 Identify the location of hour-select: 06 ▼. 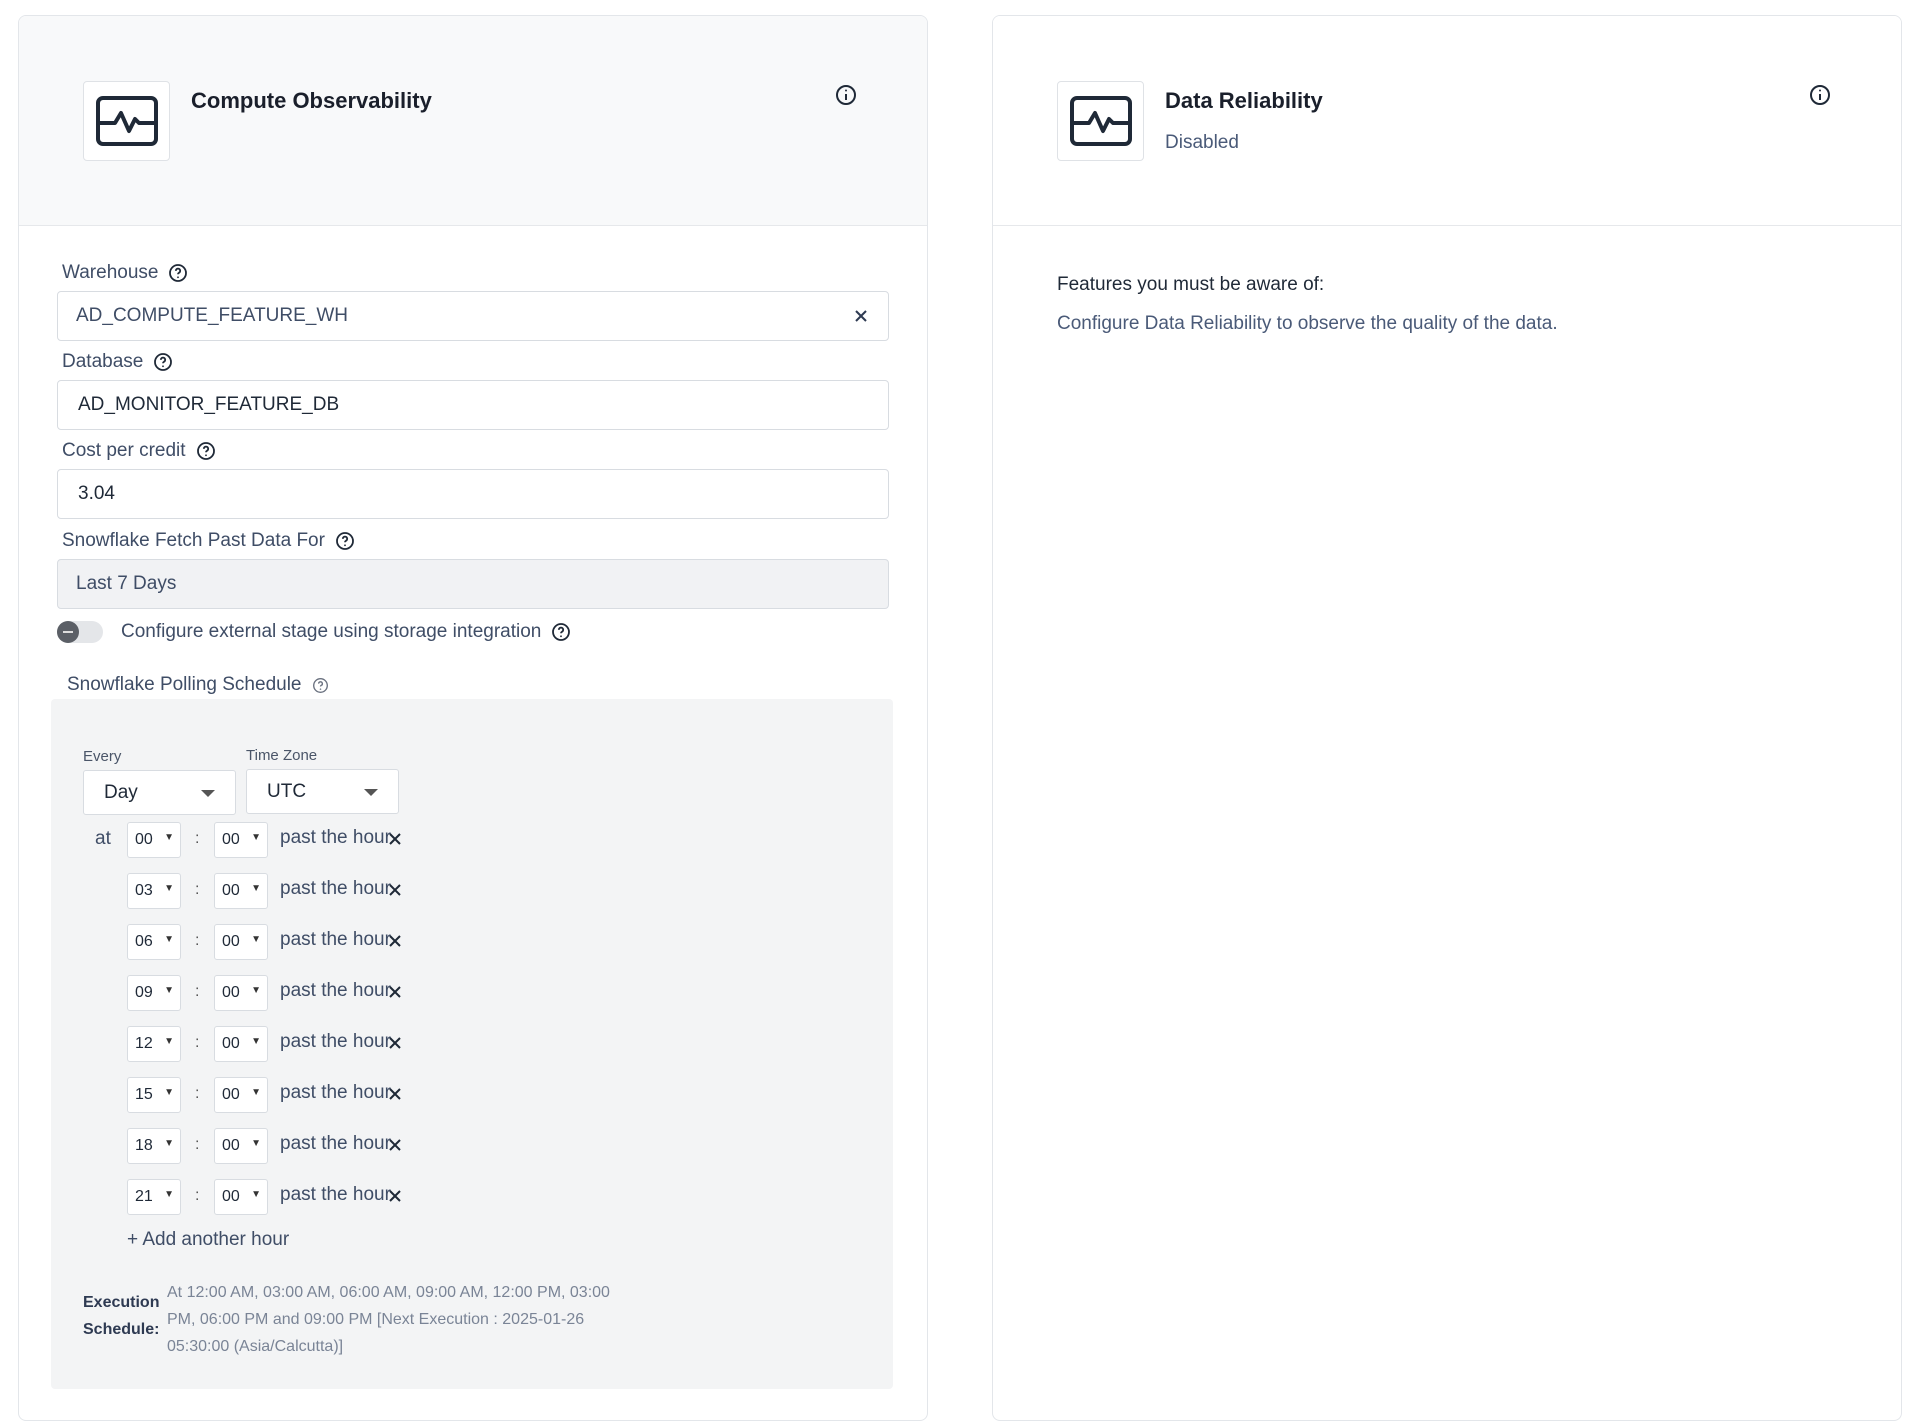
(154, 942).